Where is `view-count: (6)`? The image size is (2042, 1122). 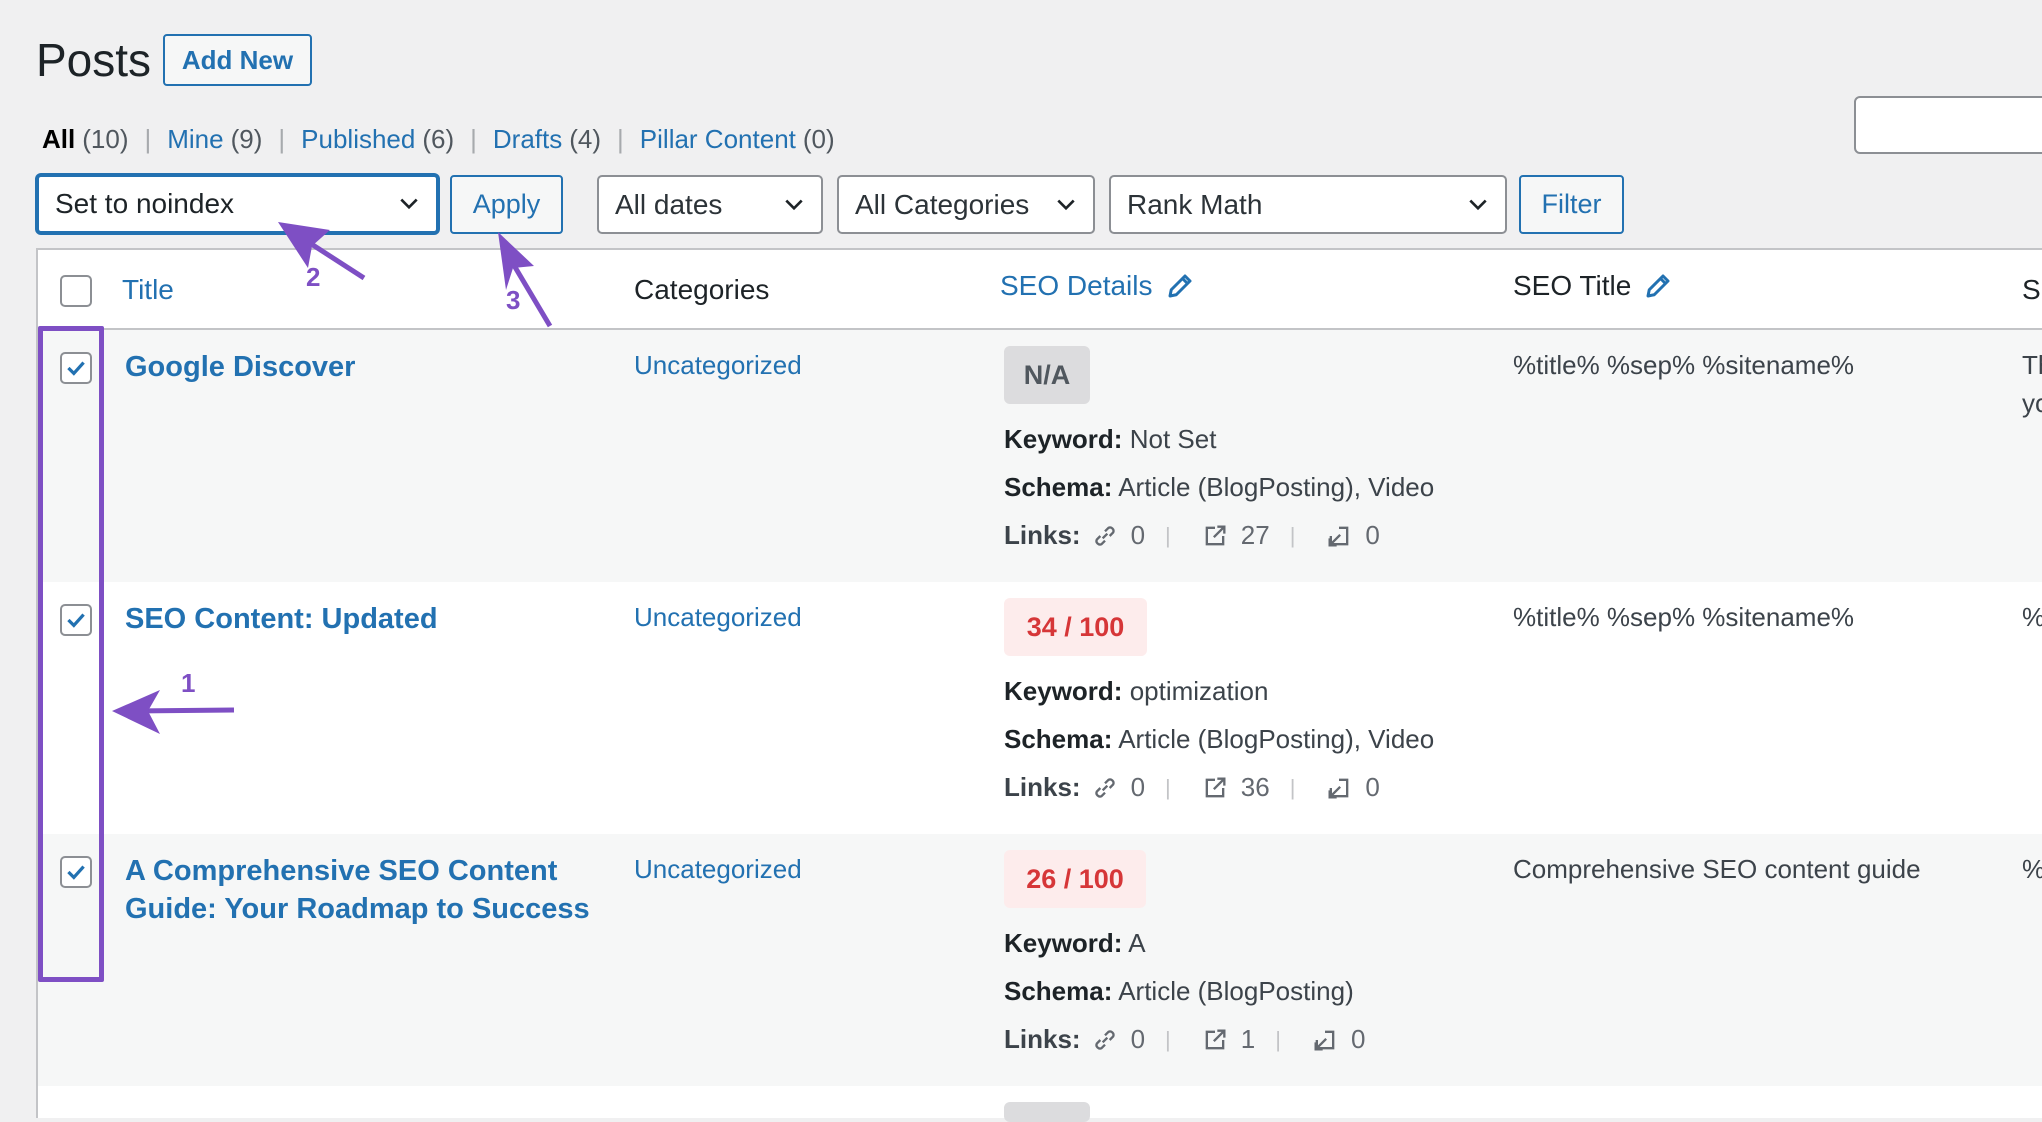
view-count: (6) is located at coordinates (438, 139).